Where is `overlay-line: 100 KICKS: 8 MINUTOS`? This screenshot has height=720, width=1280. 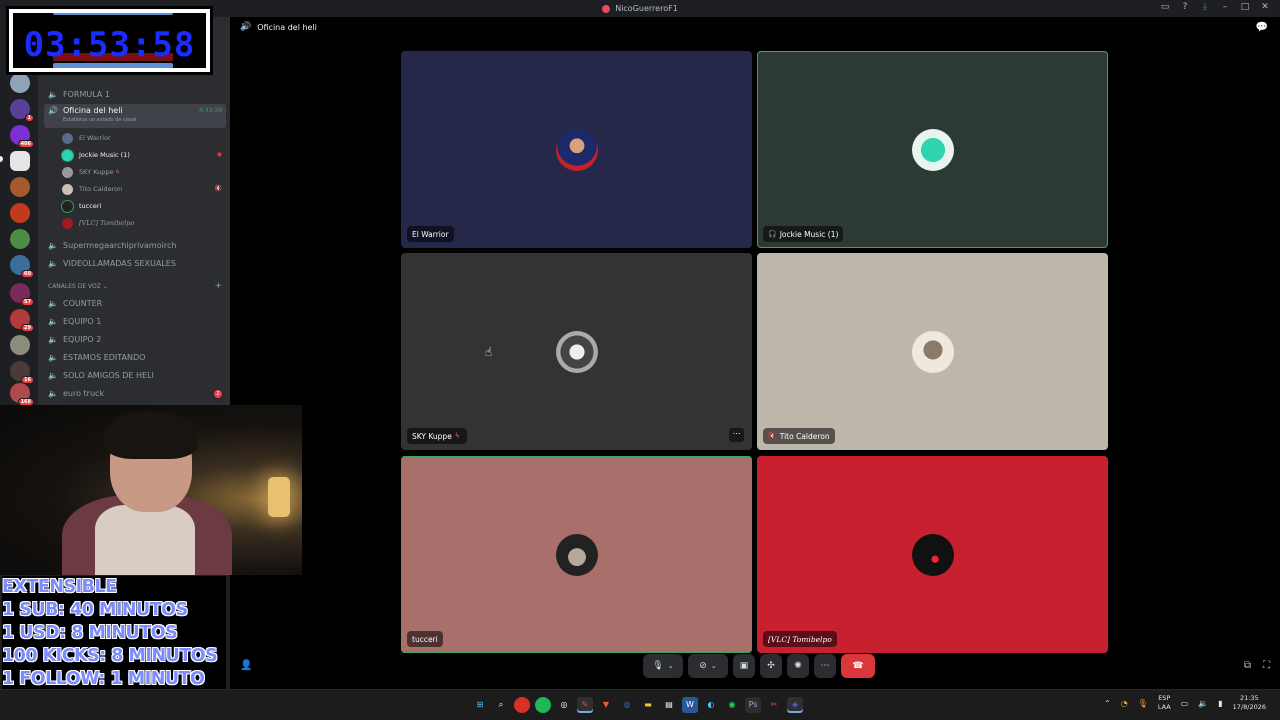 overlay-line: 100 KICKS: 8 MINUTOS is located at coordinates (110, 656).